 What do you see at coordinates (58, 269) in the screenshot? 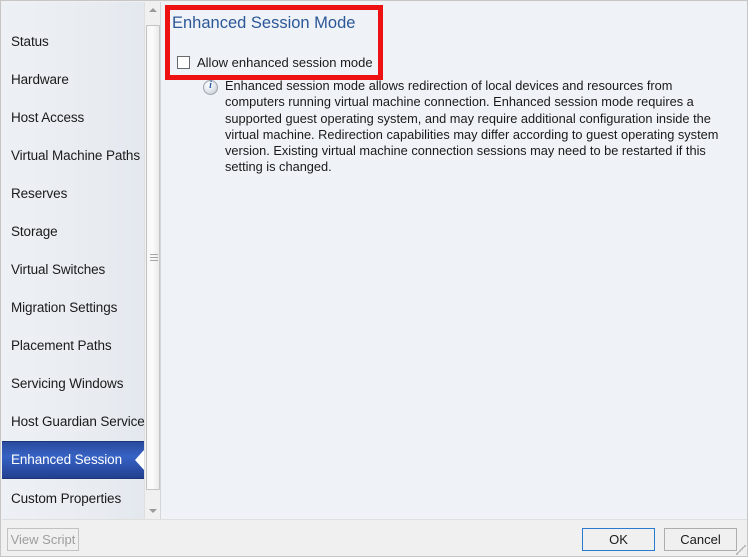
I see `sidebar-item-label: Virtual Switches` at bounding box center [58, 269].